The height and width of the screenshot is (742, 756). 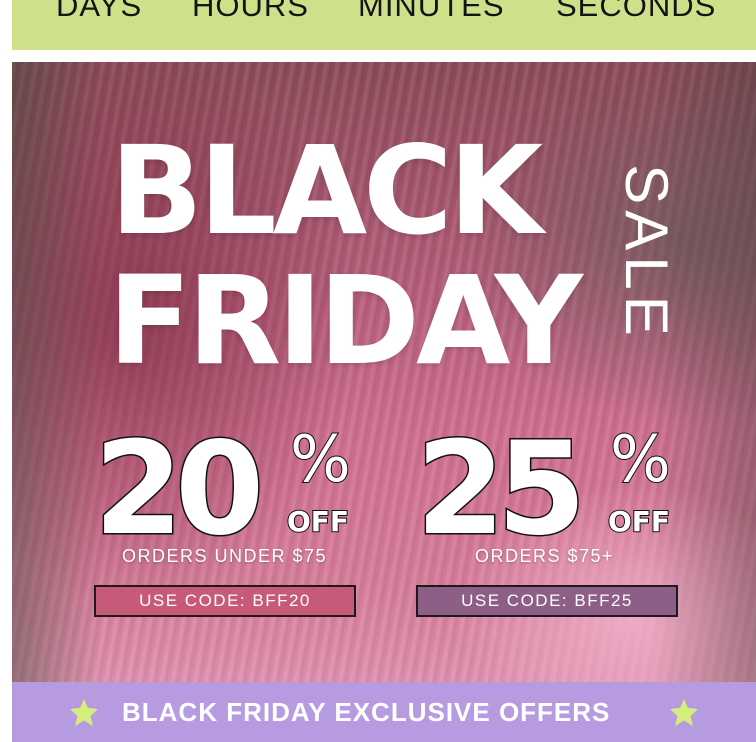 I want to click on promo-code-text: USE CODE: BFF20, so click(x=225, y=600).